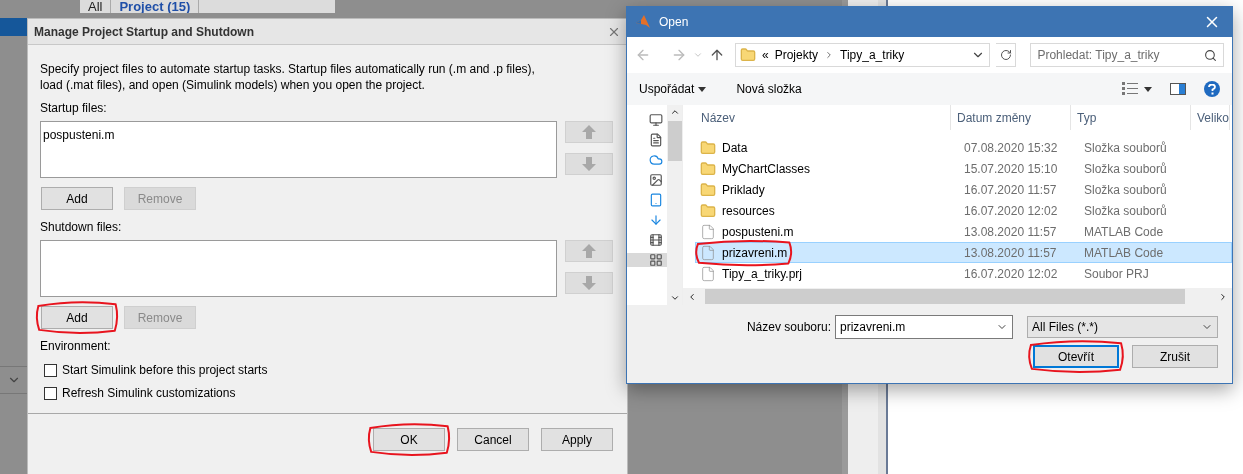  I want to click on address-bar: « Projekty Tipy_a_triky, so click(863, 55).